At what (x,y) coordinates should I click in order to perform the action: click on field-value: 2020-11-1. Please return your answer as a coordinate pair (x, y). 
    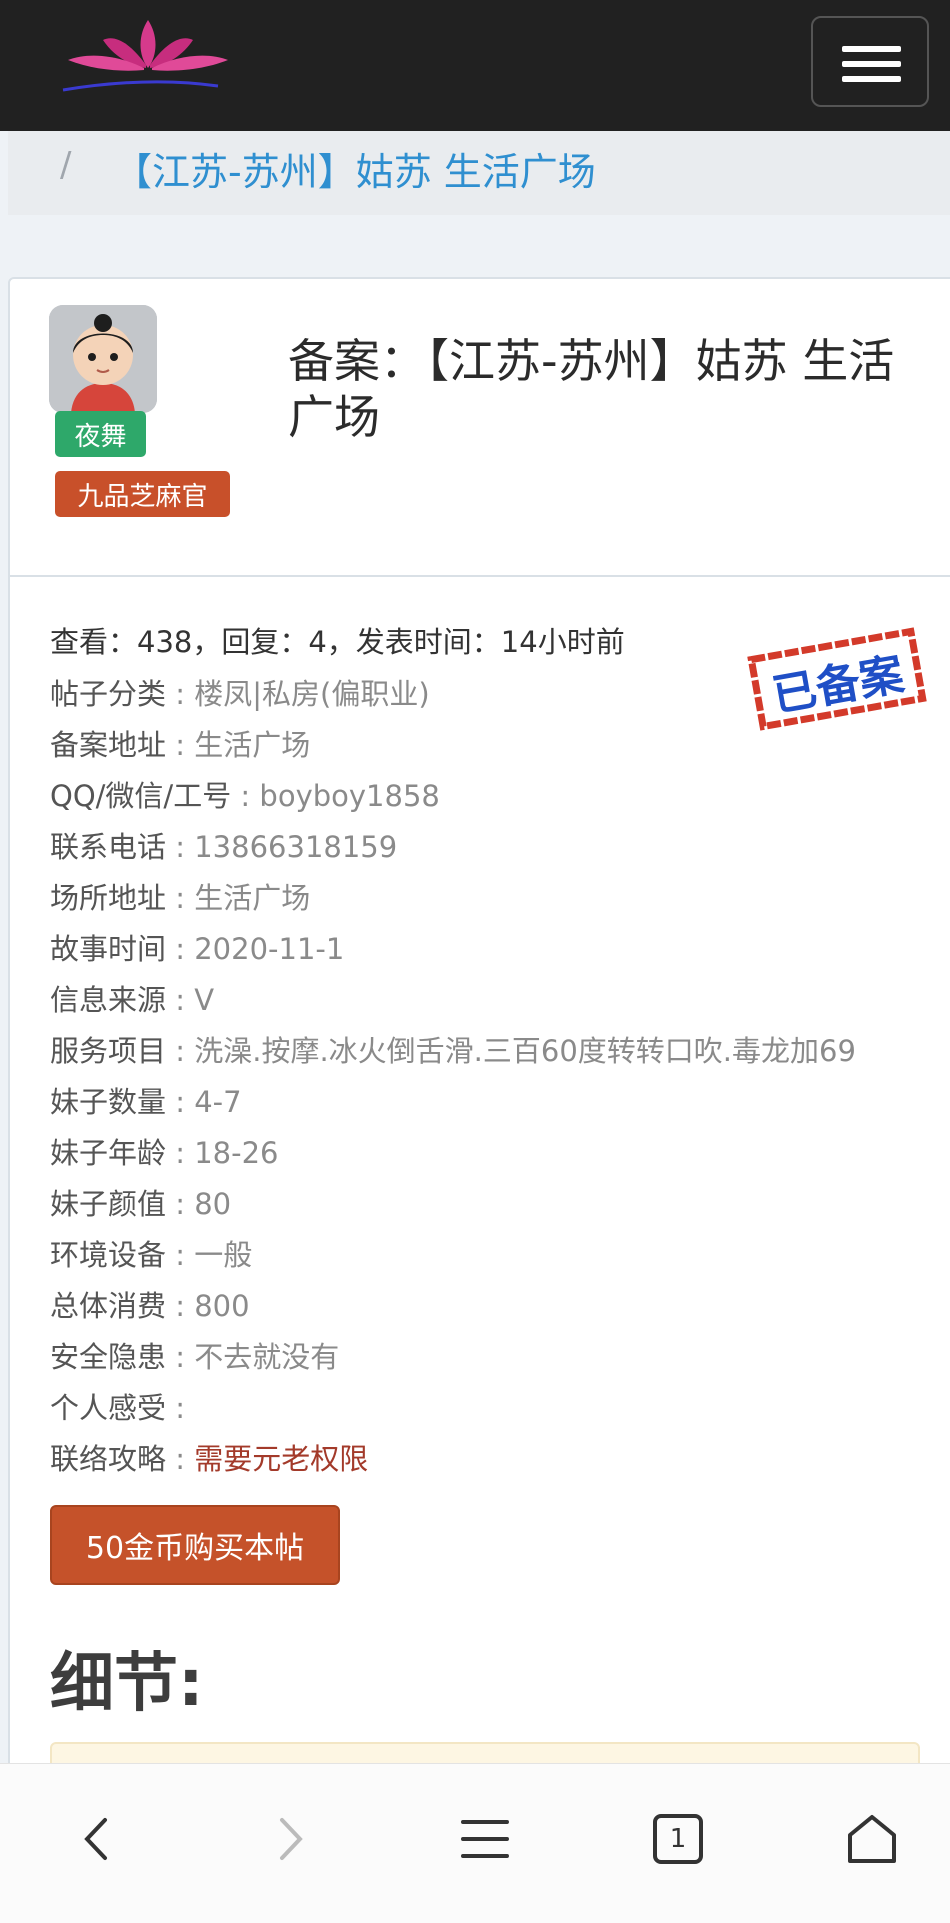
    Looking at the image, I should click on (269, 949).